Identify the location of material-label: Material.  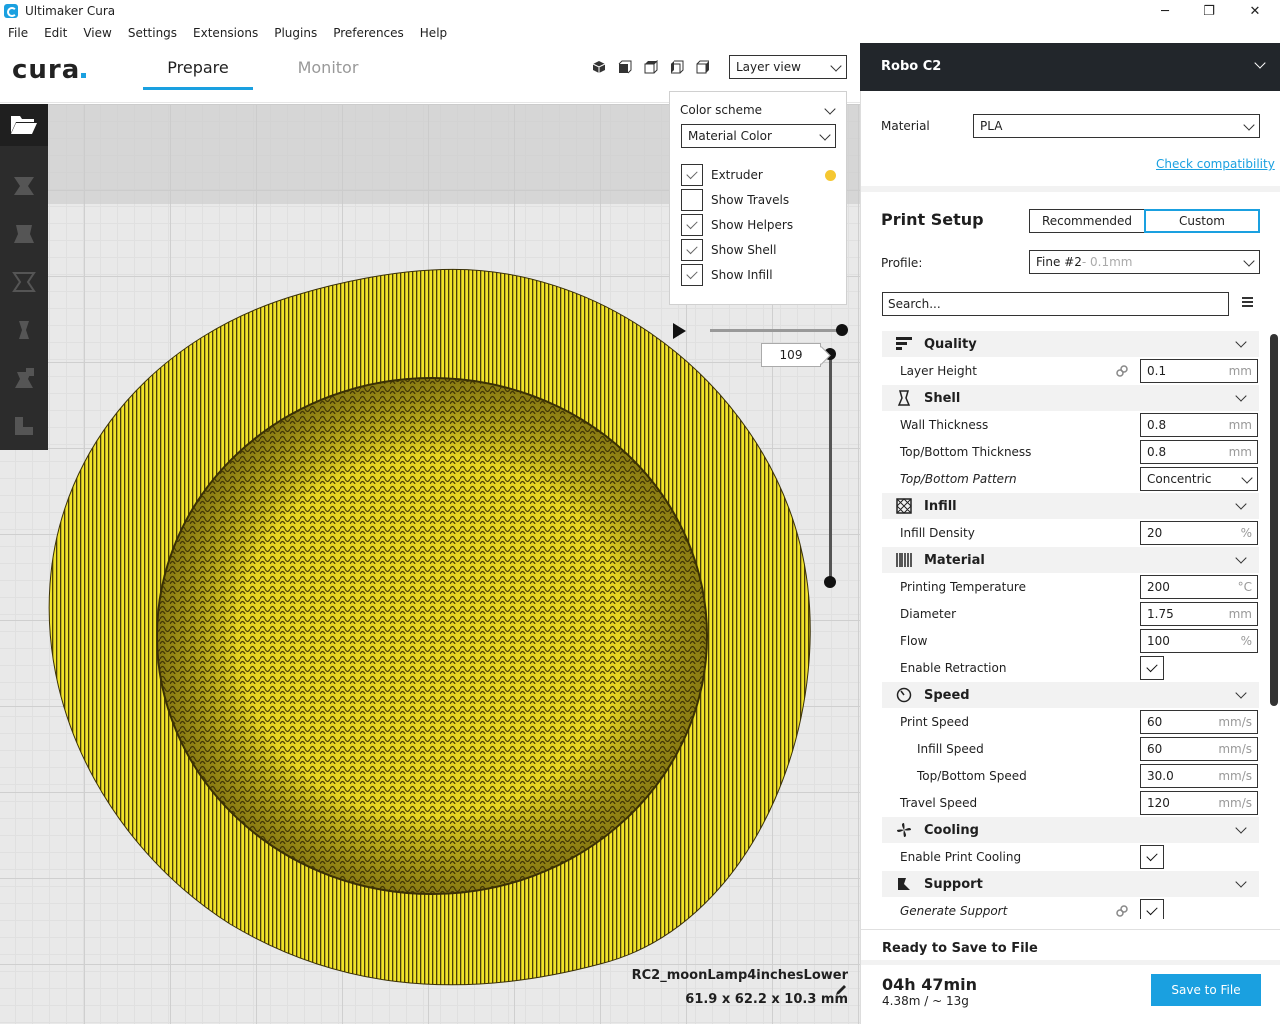
(905, 126).